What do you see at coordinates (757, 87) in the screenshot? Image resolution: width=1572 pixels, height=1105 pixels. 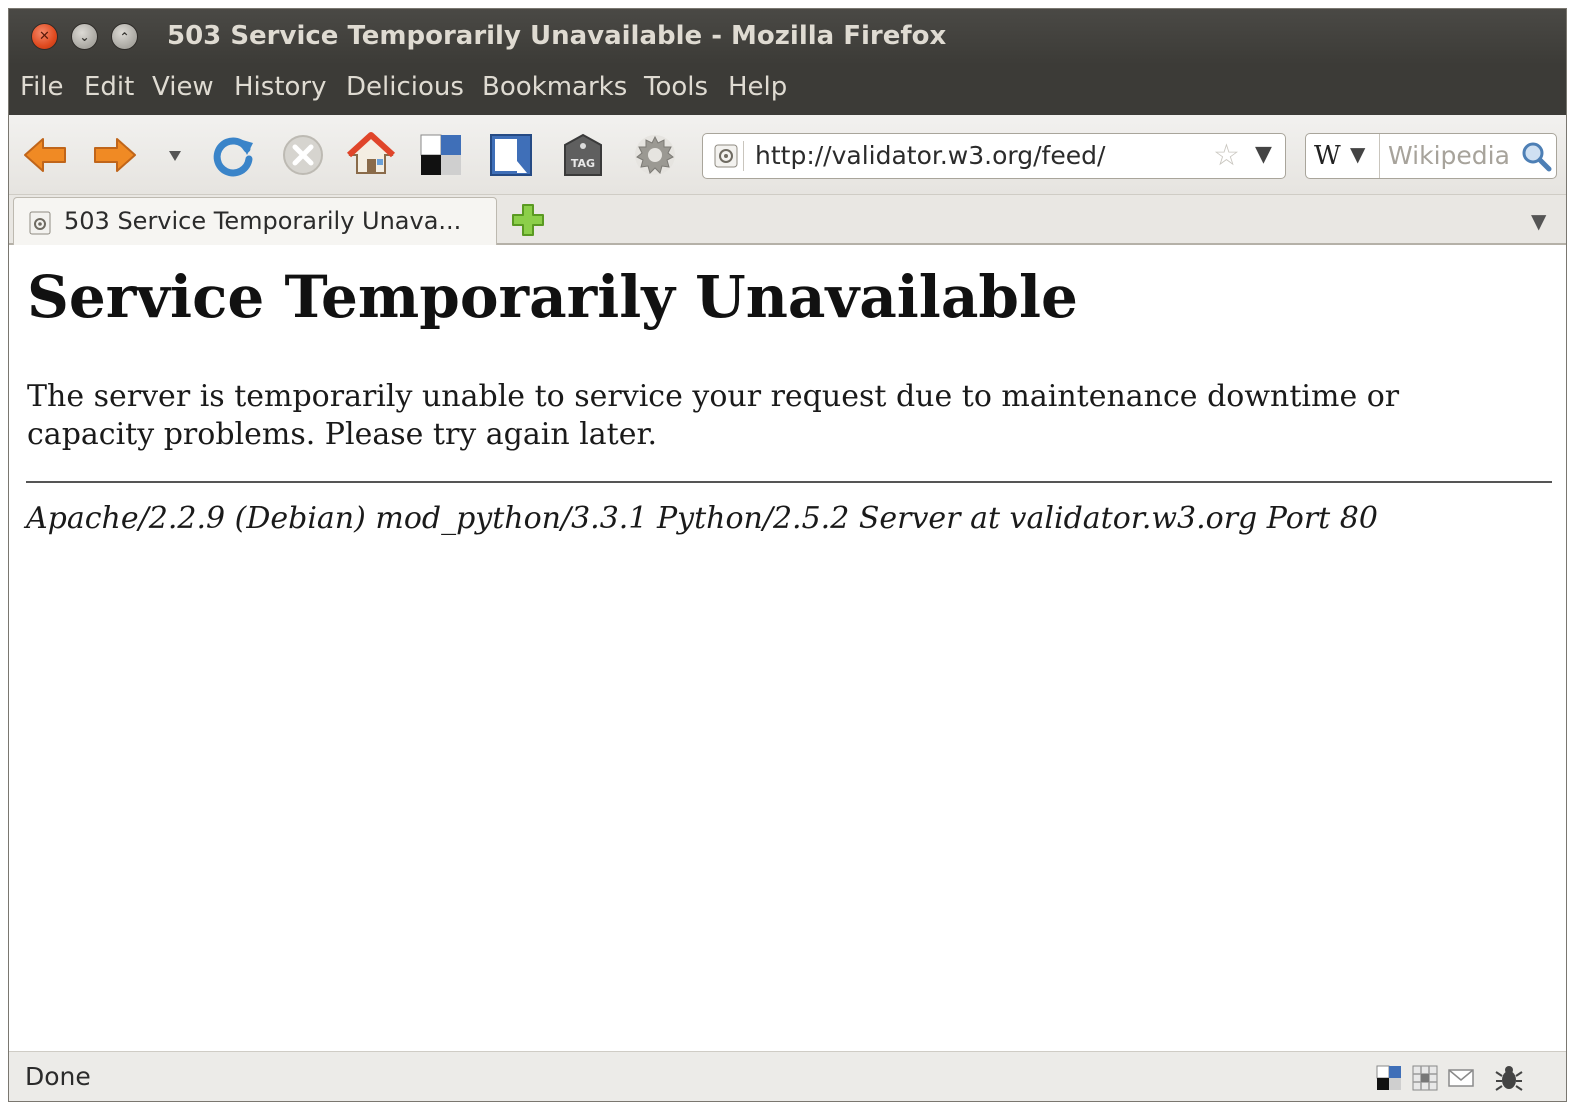 I see `menu-help: Help` at bounding box center [757, 87].